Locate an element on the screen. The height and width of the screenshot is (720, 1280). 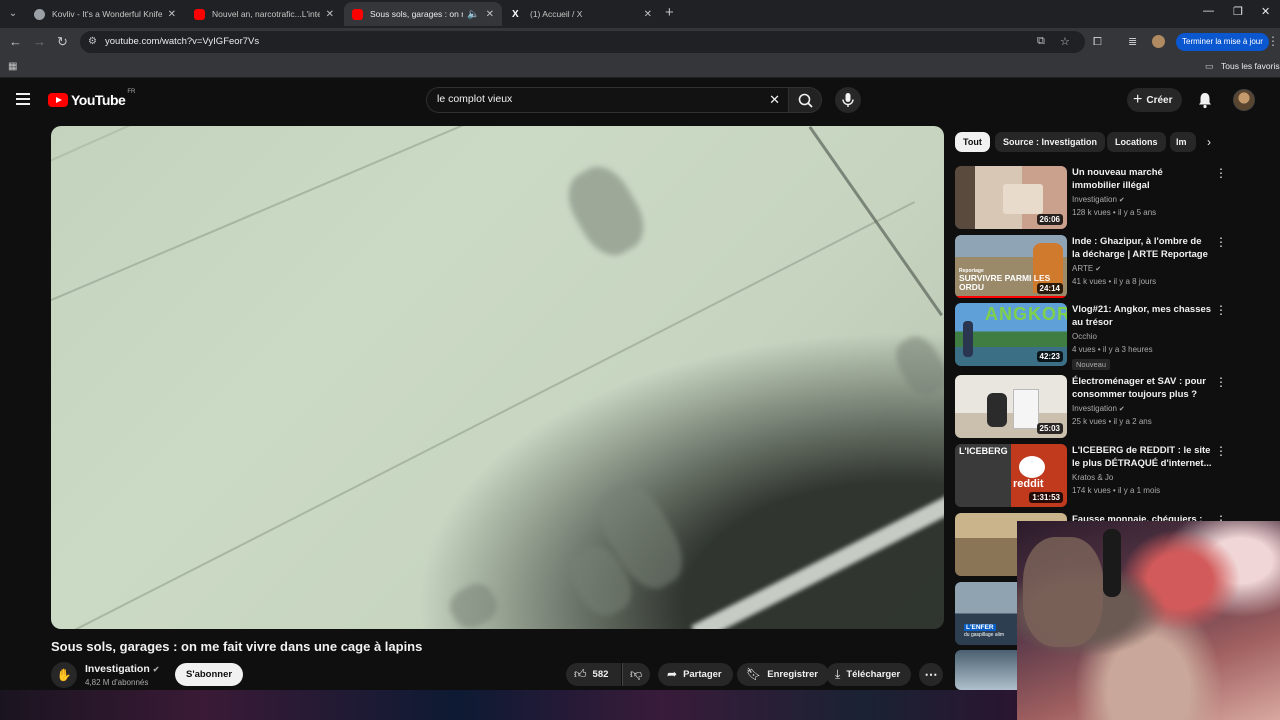
recommendation-channel: ARTE ✔ is located at coordinates (1086, 268).